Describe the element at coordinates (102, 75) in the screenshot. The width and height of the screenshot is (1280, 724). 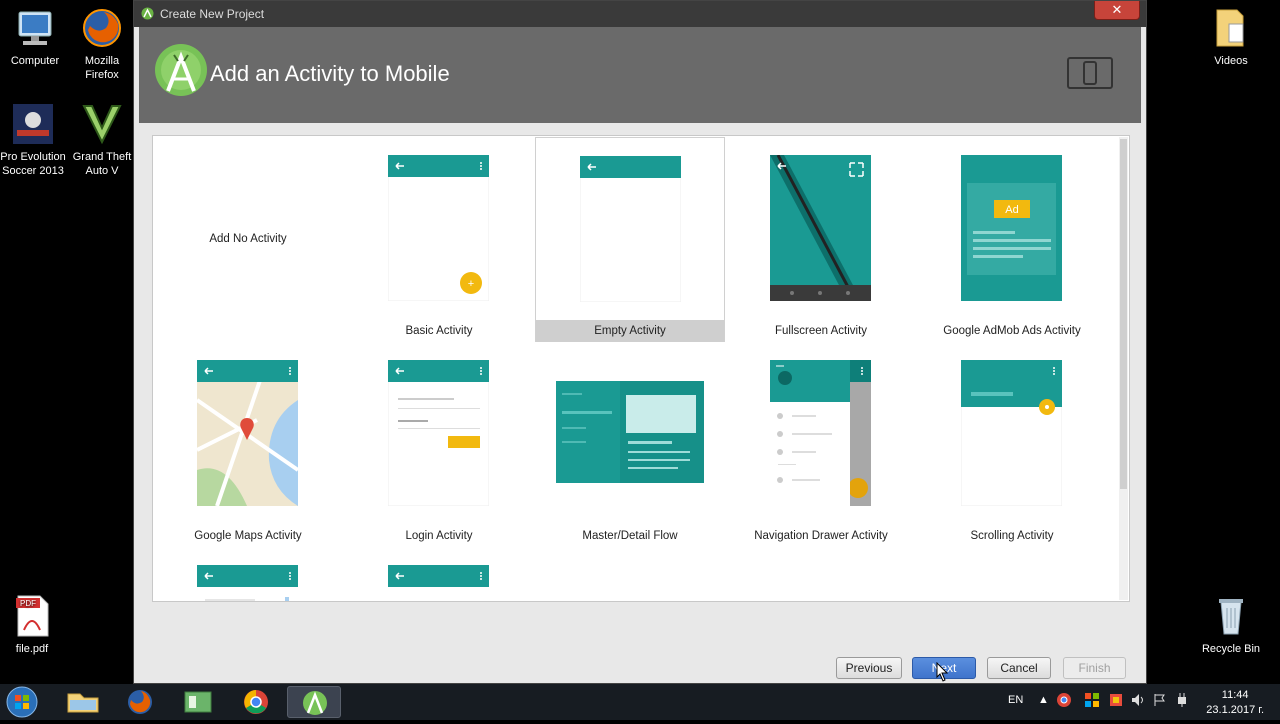
I see `desktop-icon-label: Firefox` at that location.